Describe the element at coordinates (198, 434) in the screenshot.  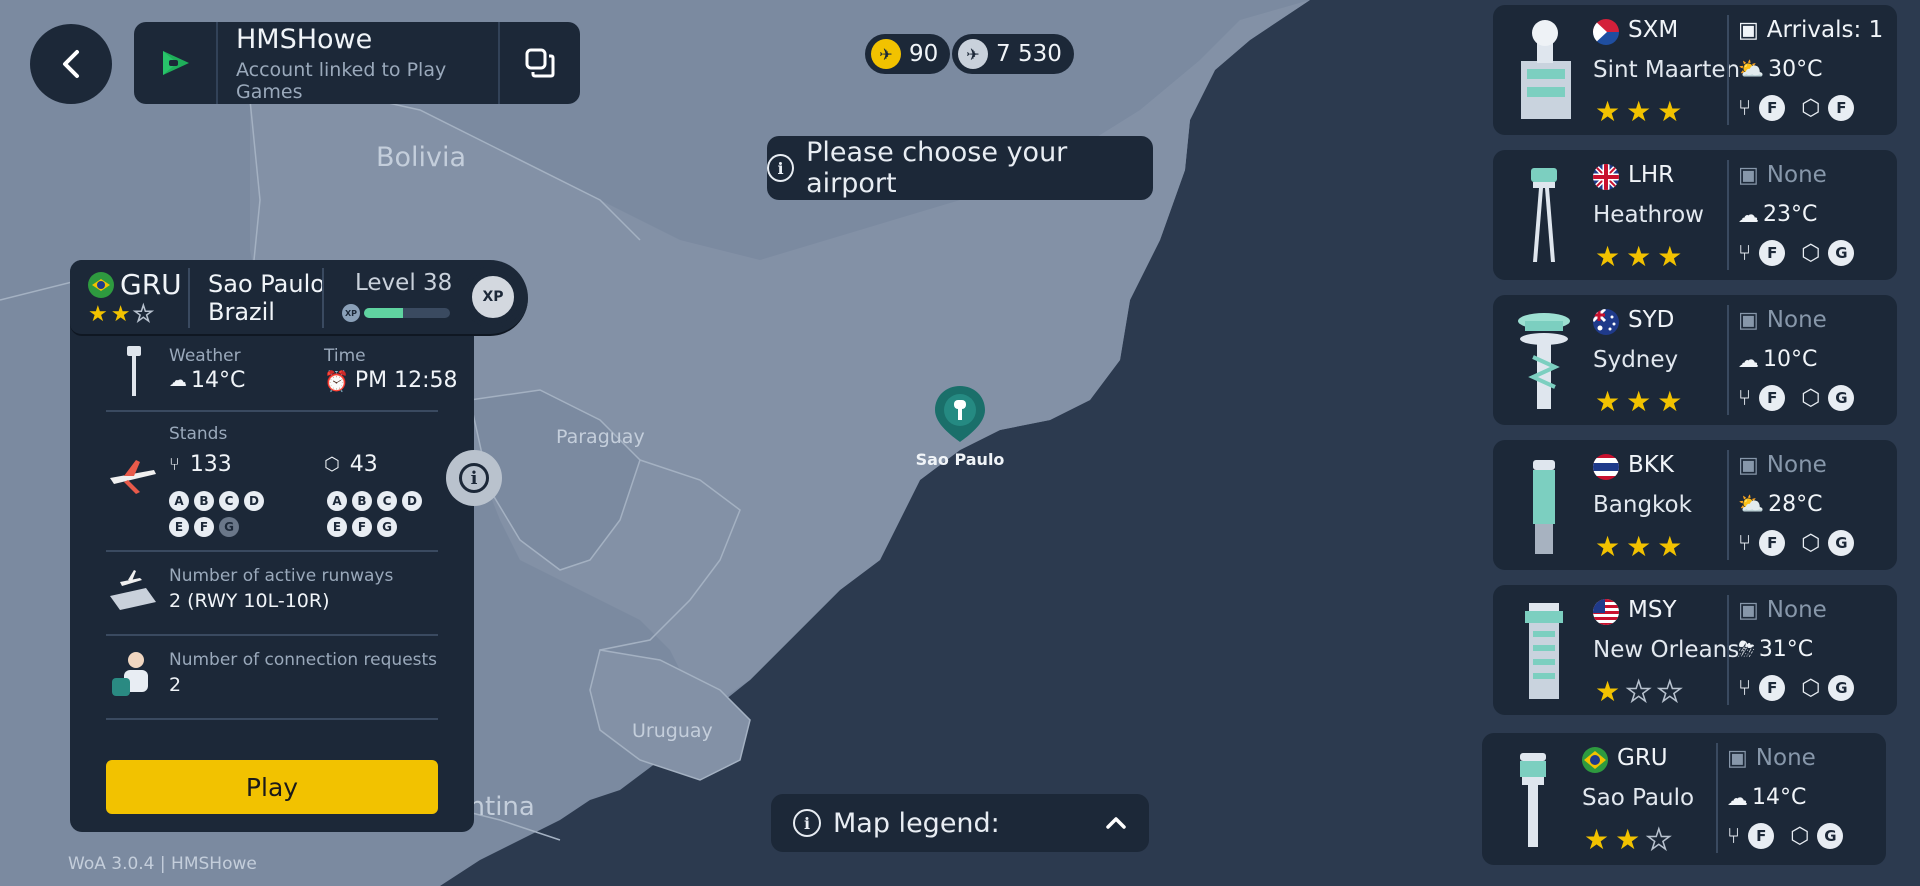
I see `stands-label: Stands` at that location.